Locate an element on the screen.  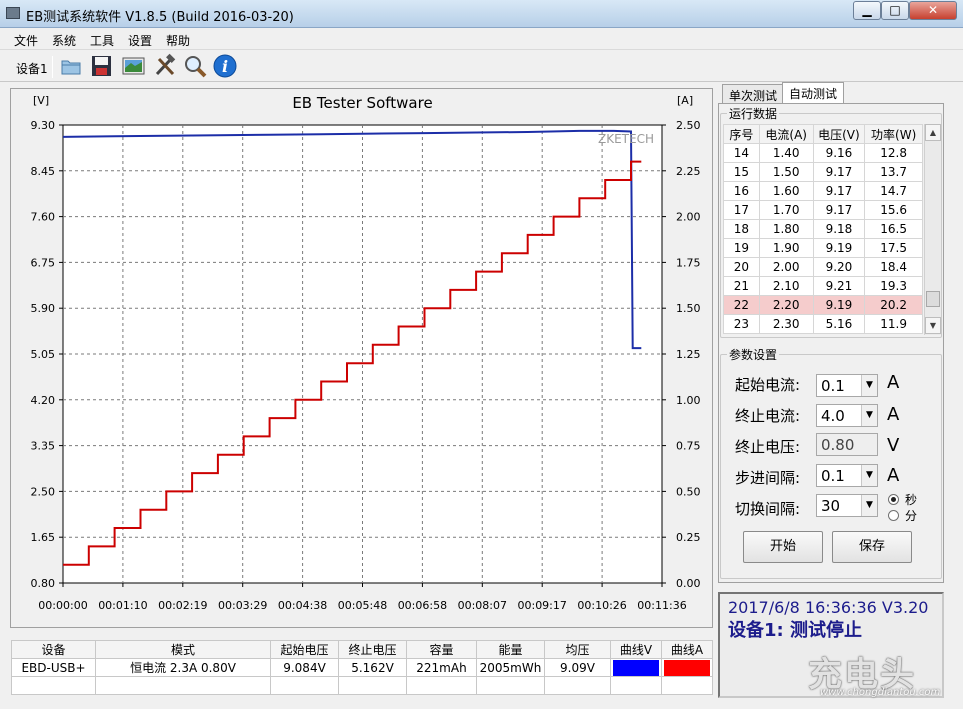
table-cell: 5.16 is located at coordinates (839, 324).